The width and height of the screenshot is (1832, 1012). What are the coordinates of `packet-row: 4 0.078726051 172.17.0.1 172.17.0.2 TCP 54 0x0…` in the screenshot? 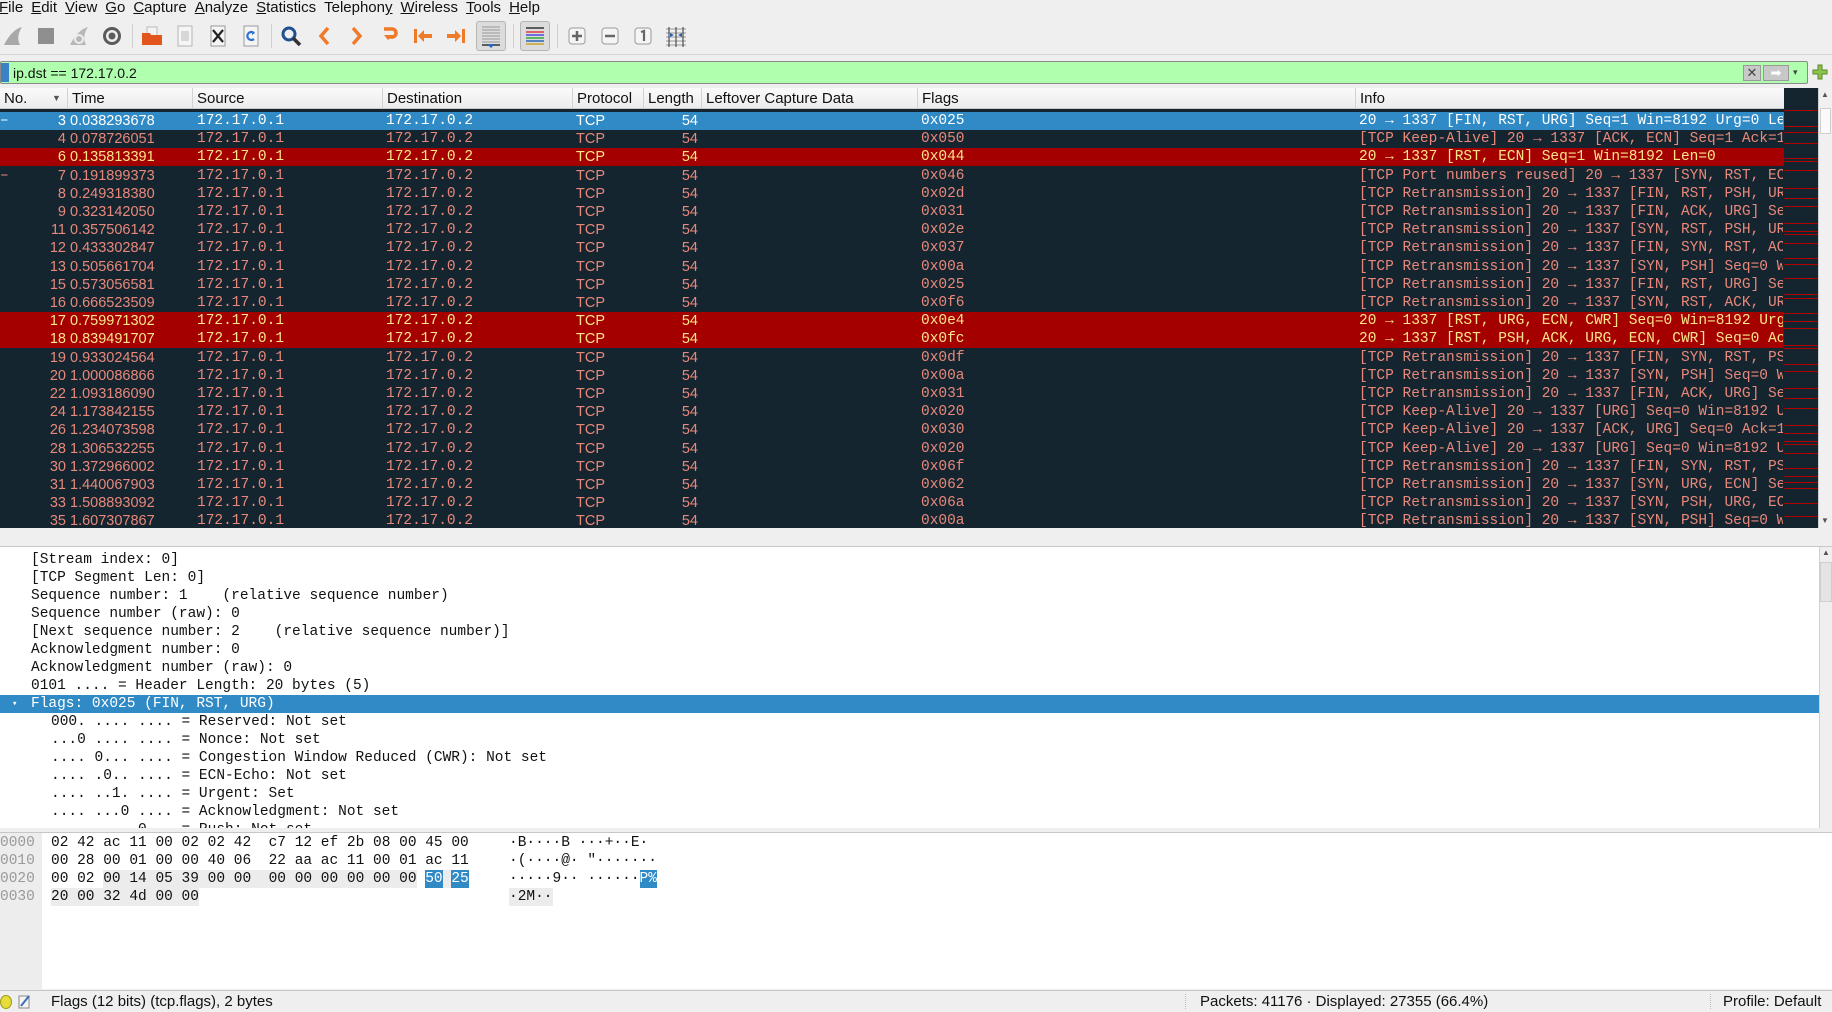 It's located at (892, 139).